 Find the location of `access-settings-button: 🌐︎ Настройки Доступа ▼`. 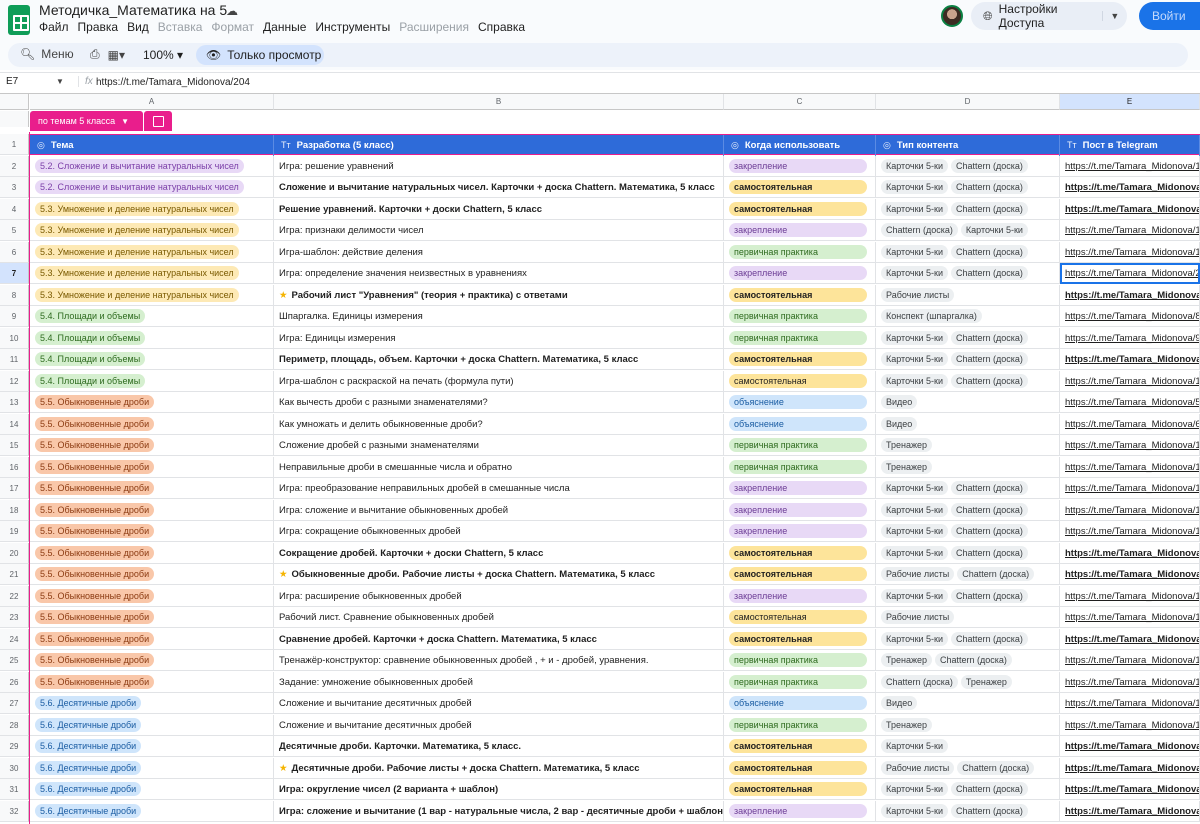

access-settings-button: 🌐︎ Настройки Доступа ▼ is located at coordinates (1049, 16).